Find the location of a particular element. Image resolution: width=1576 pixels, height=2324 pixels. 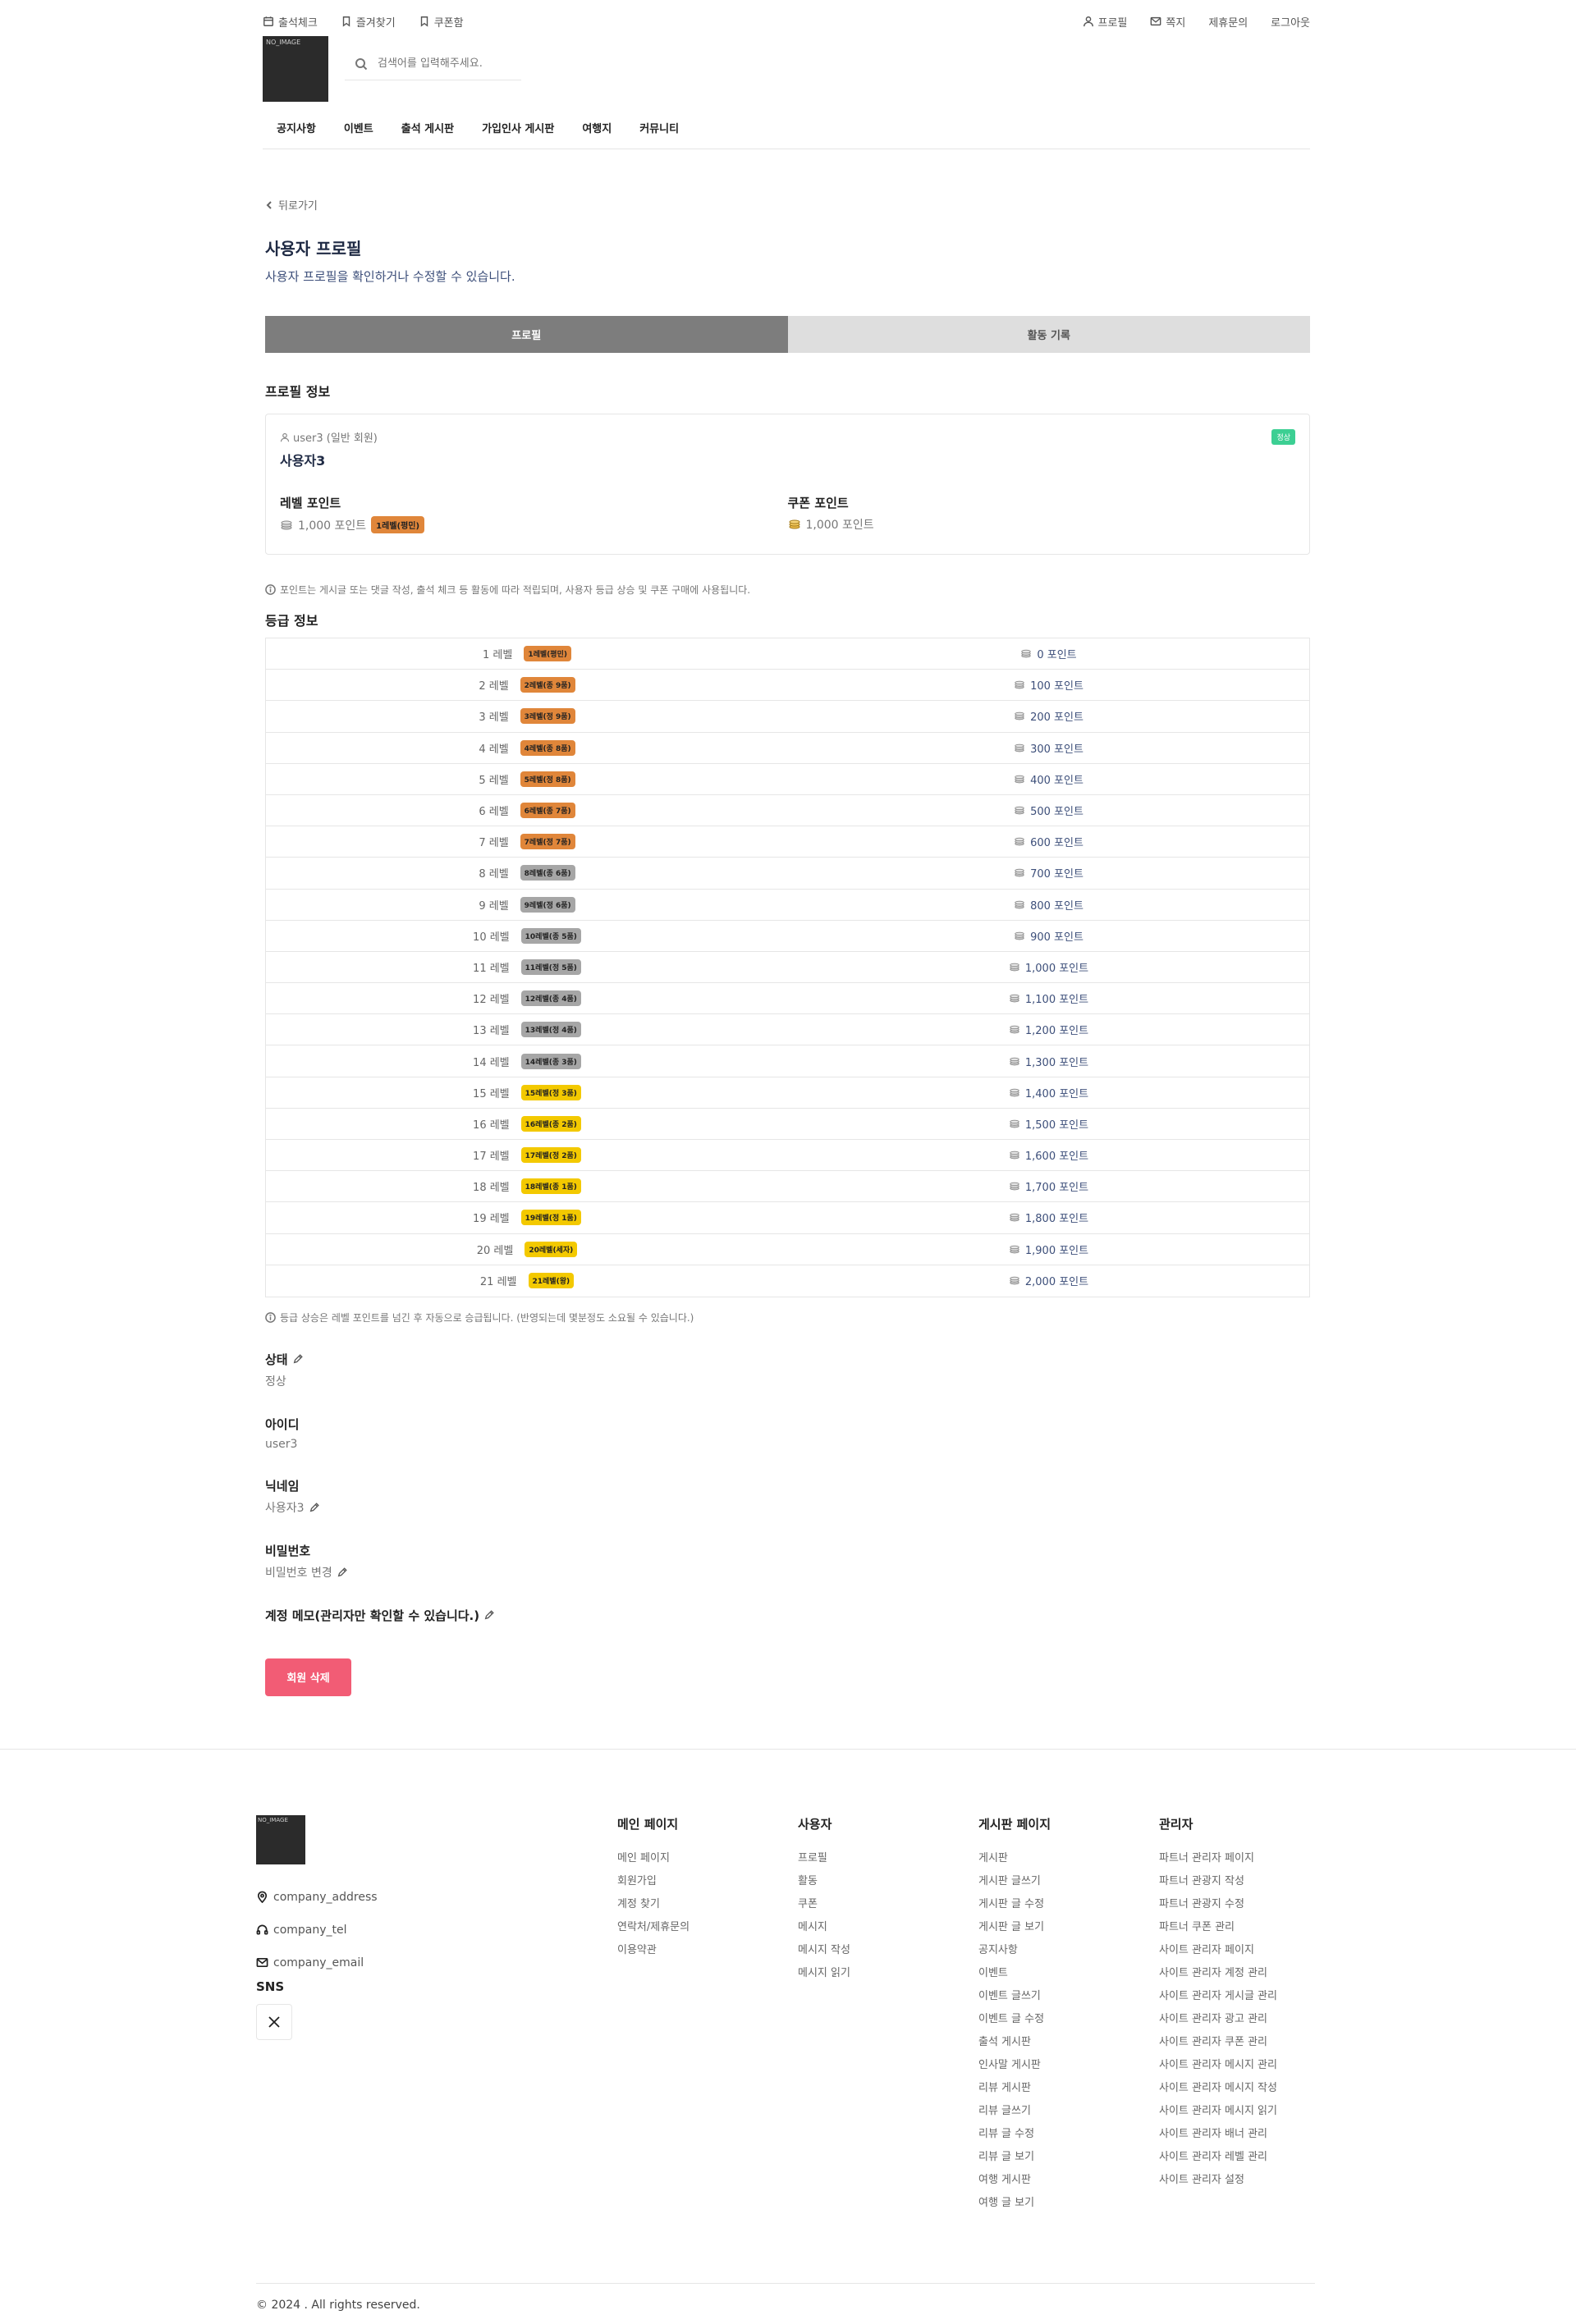

back-button: 뒤로가기 is located at coordinates (788, 205).